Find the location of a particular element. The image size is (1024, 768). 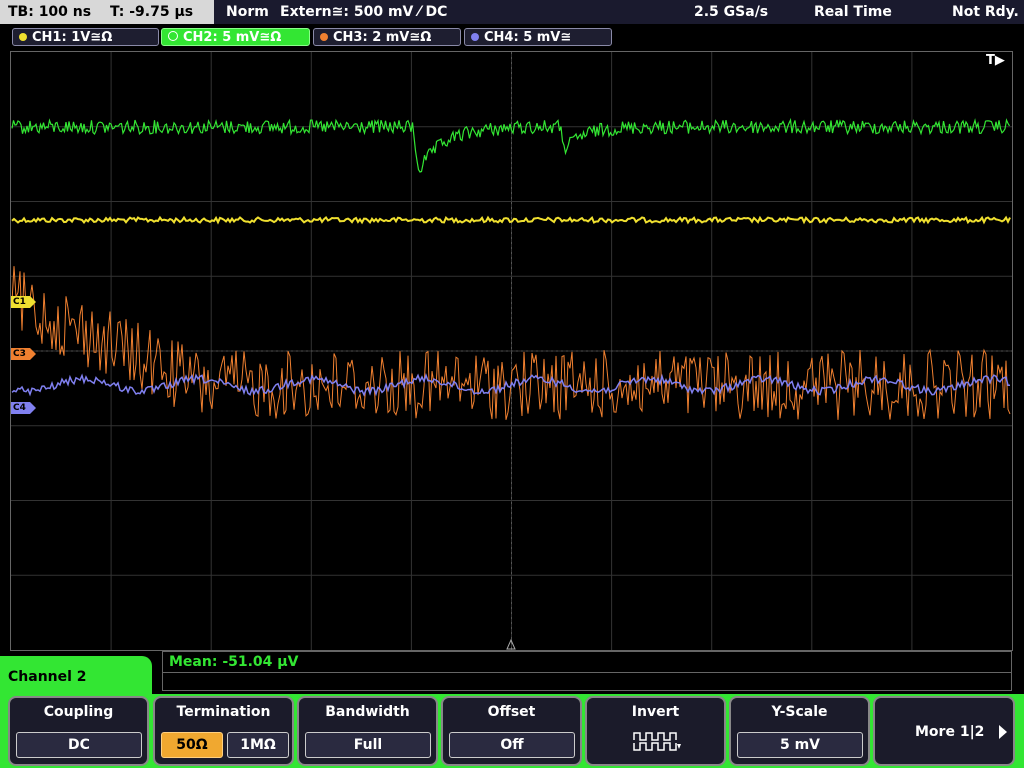

softkey-title: Invert is located at coordinates (655, 712).